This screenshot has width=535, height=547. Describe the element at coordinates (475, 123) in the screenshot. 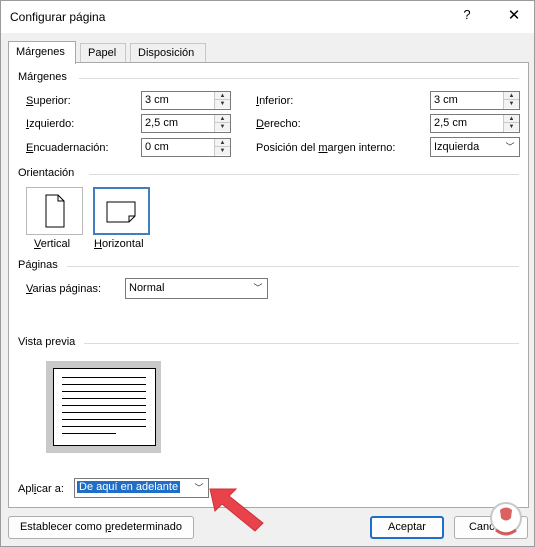

I see `derecho-spinner: 2,5 cm ▲ ▼` at that location.